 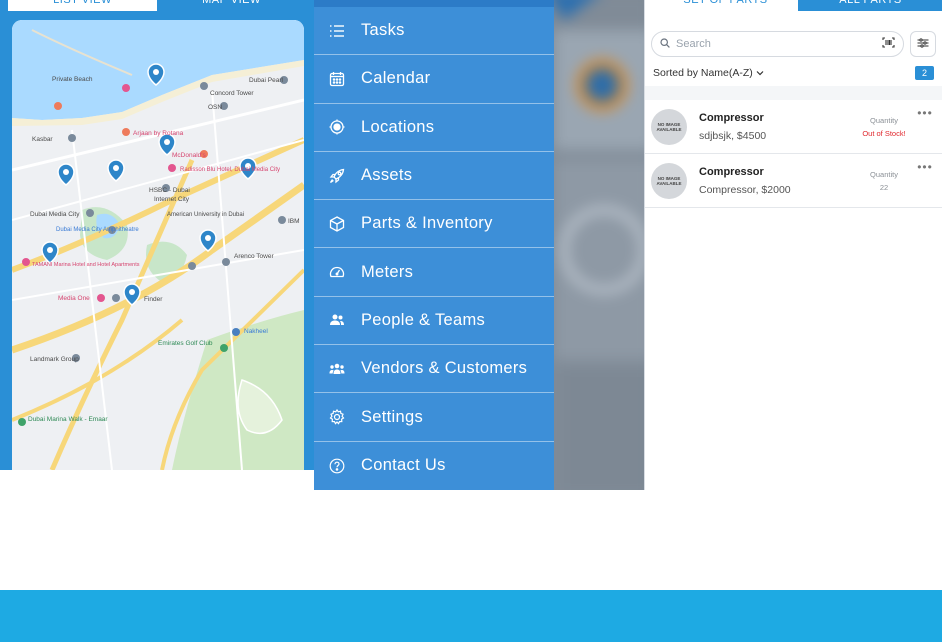 What do you see at coordinates (205, 215) in the screenshot?
I see `map-label: American University in Dubai` at bounding box center [205, 215].